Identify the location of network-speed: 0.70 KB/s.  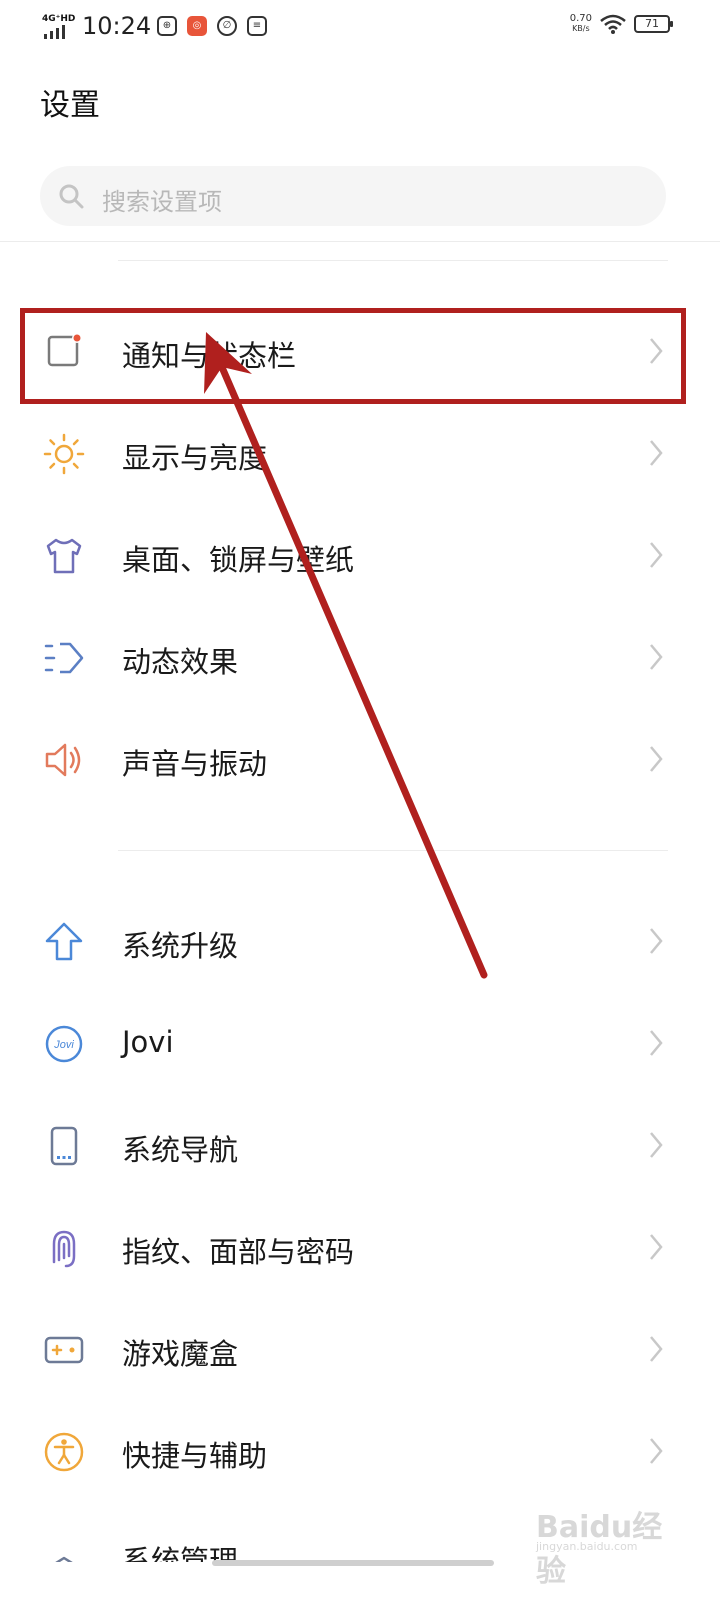
(581, 24).